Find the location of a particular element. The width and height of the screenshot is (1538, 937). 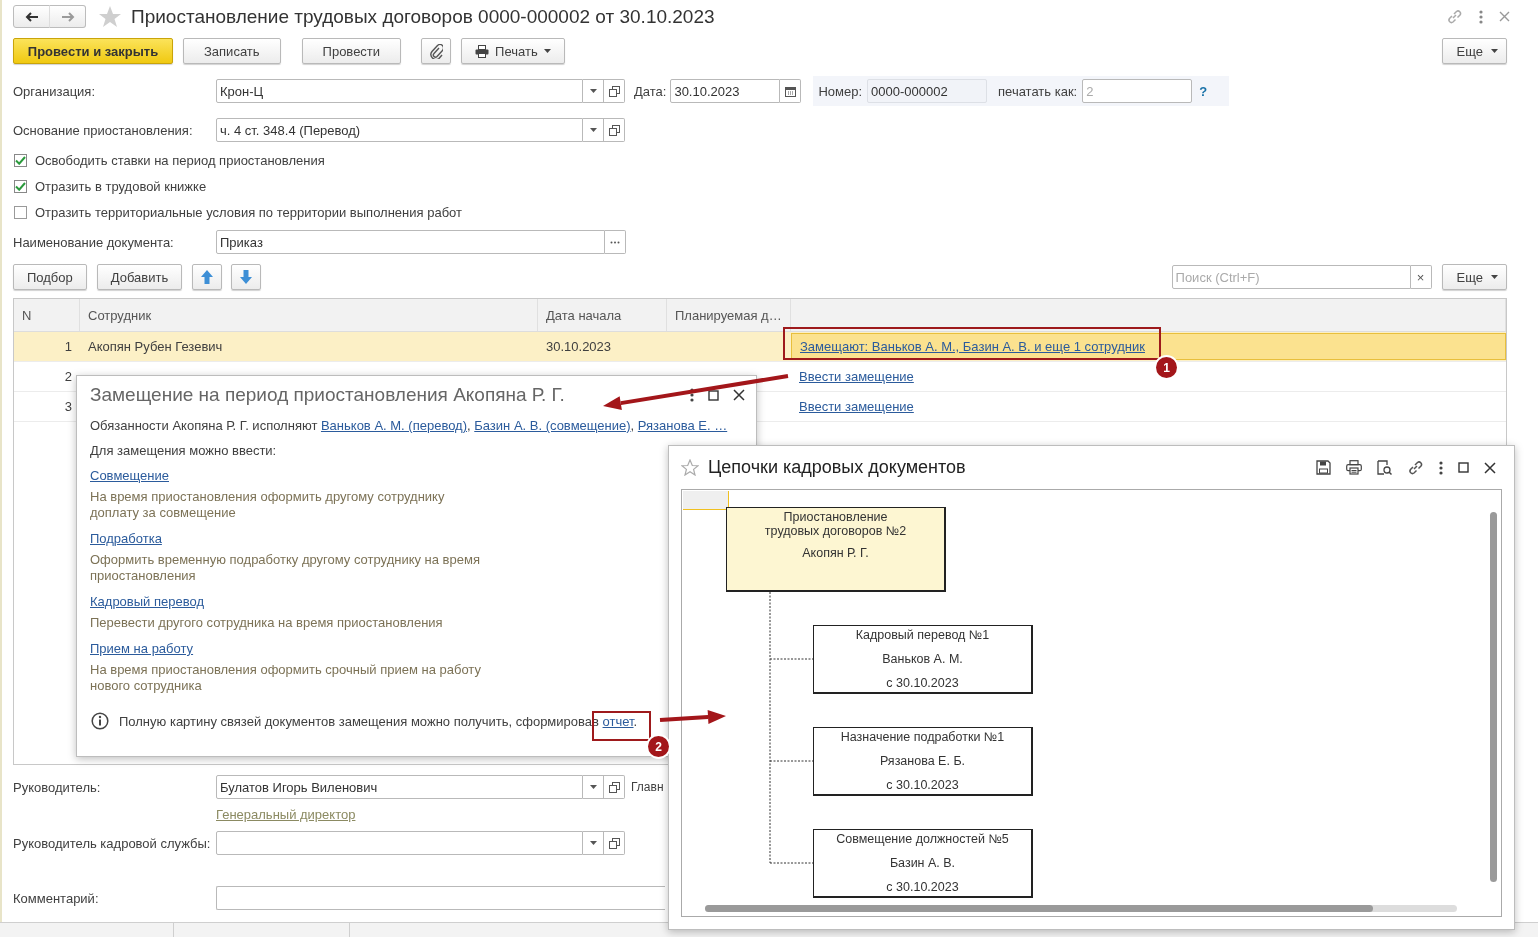

calendar-button is located at coordinates (791, 91).